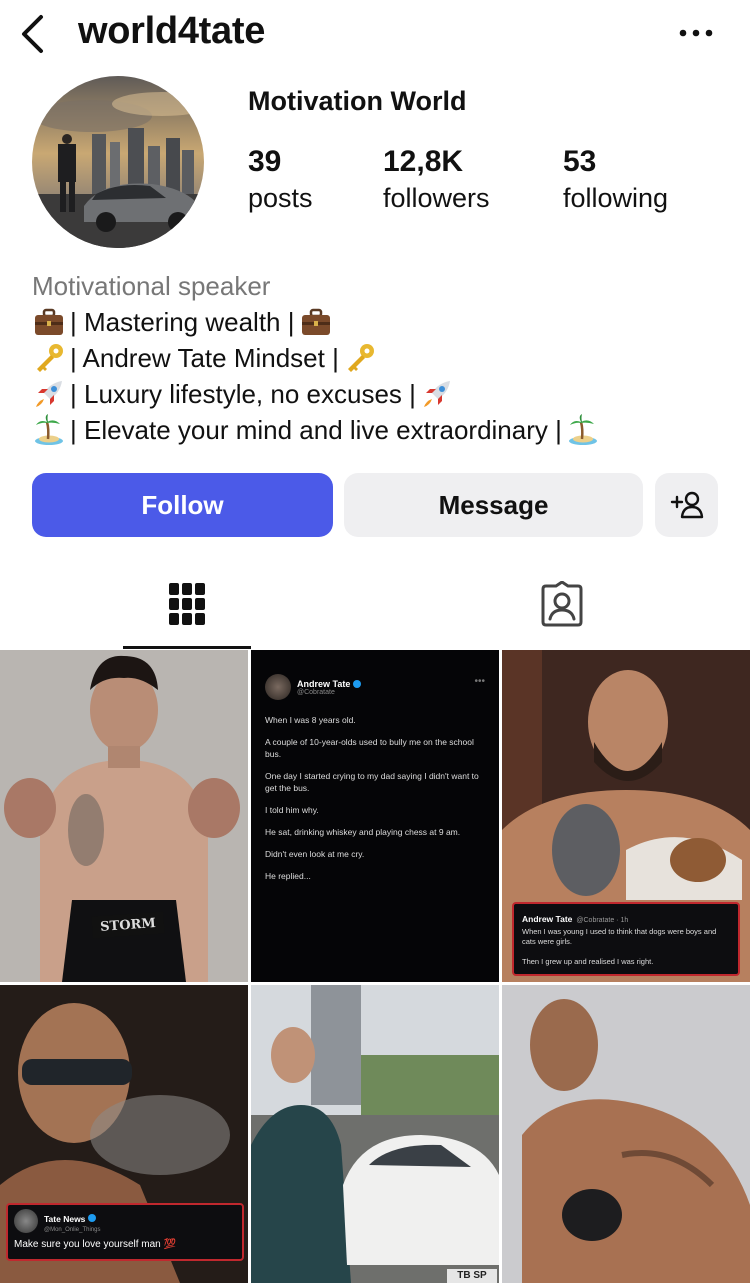 The image size is (750, 1283). Describe the element at coordinates (124, 816) in the screenshot. I see `post-thumbnail: STORM` at that location.